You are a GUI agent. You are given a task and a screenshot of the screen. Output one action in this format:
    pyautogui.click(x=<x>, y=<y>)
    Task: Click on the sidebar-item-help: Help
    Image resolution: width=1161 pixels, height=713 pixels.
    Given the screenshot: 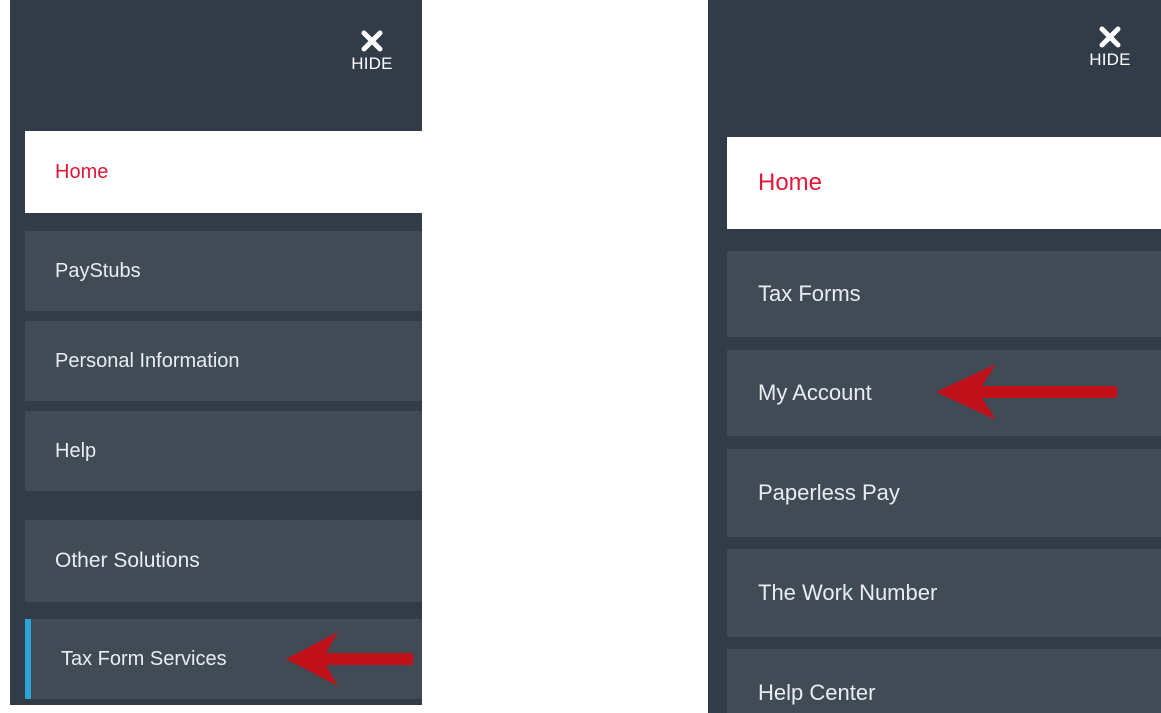 What is the action you would take?
    pyautogui.click(x=223, y=451)
    